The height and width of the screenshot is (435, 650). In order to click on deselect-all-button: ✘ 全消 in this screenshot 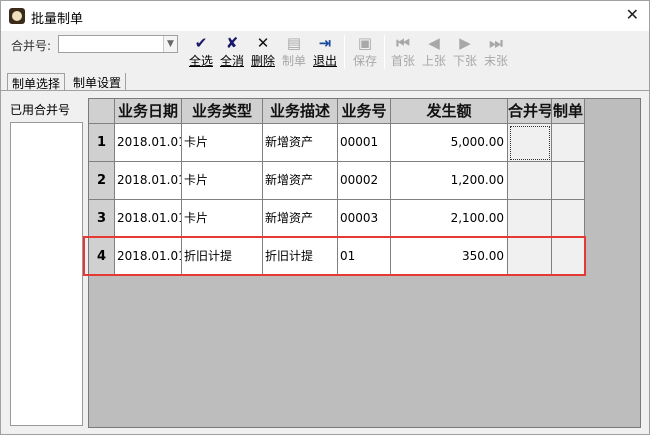, I will do `click(232, 52)`.